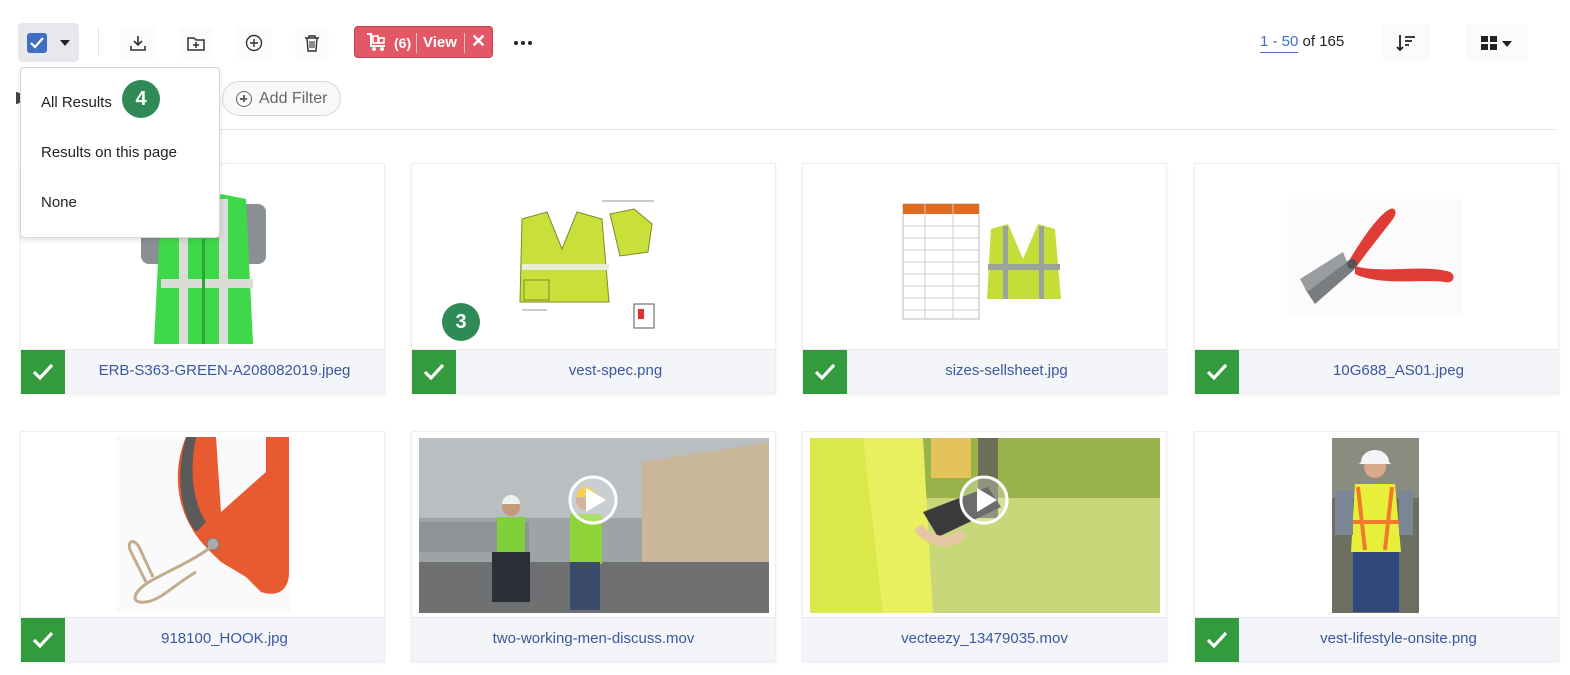  I want to click on add-filter-label: Add Filter, so click(293, 98).